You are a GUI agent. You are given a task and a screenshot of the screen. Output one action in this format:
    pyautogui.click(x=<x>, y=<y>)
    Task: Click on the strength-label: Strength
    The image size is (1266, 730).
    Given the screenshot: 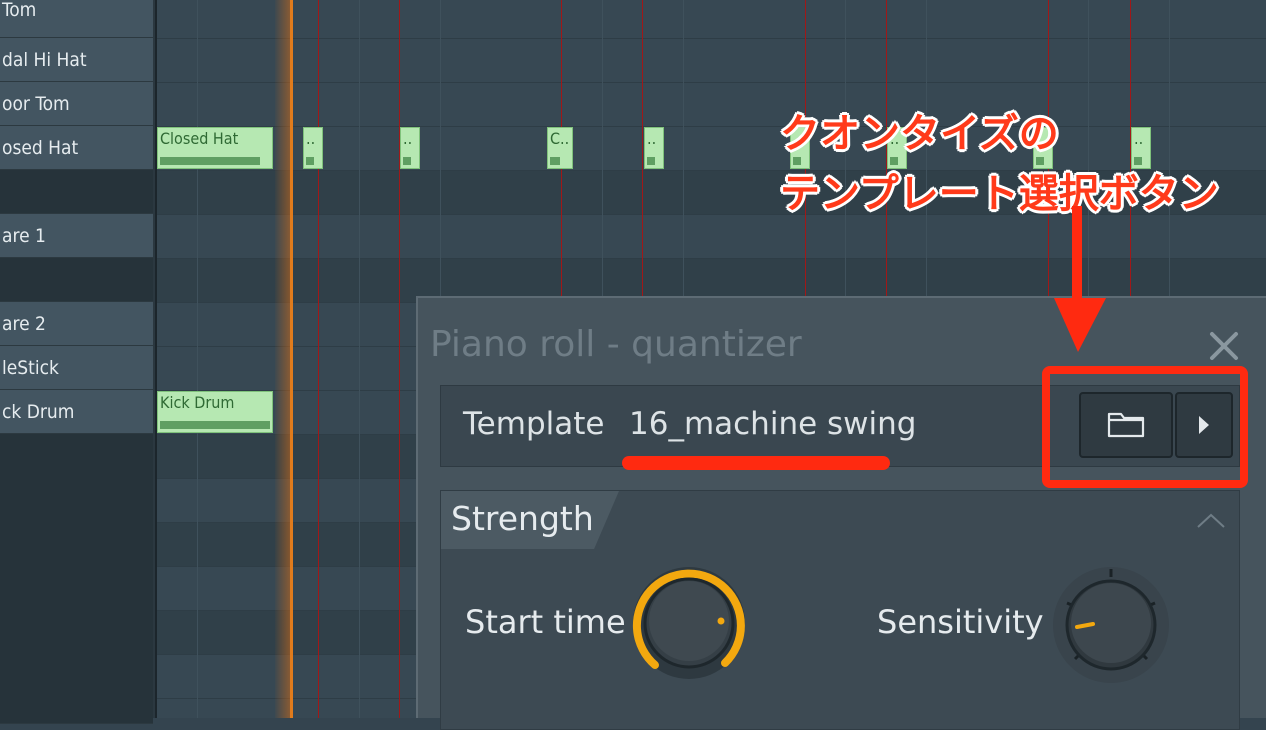 What is the action you would take?
    pyautogui.click(x=522, y=518)
    